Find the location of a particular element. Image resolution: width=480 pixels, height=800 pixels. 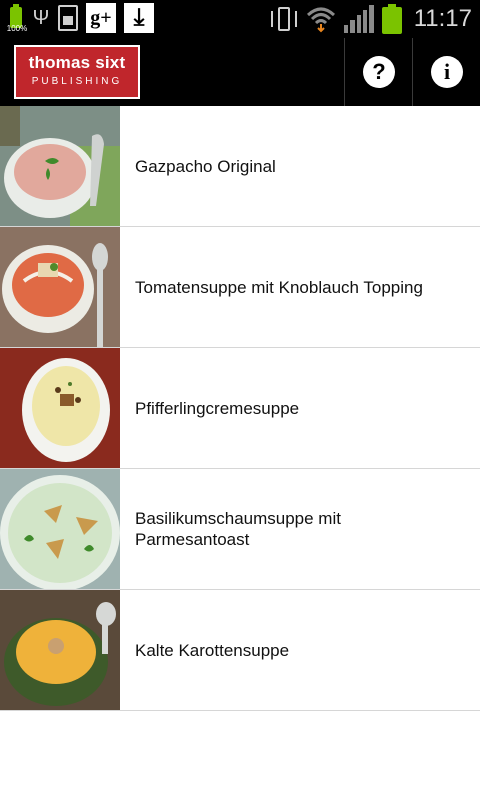

signal-icon is located at coordinates (358, 19).